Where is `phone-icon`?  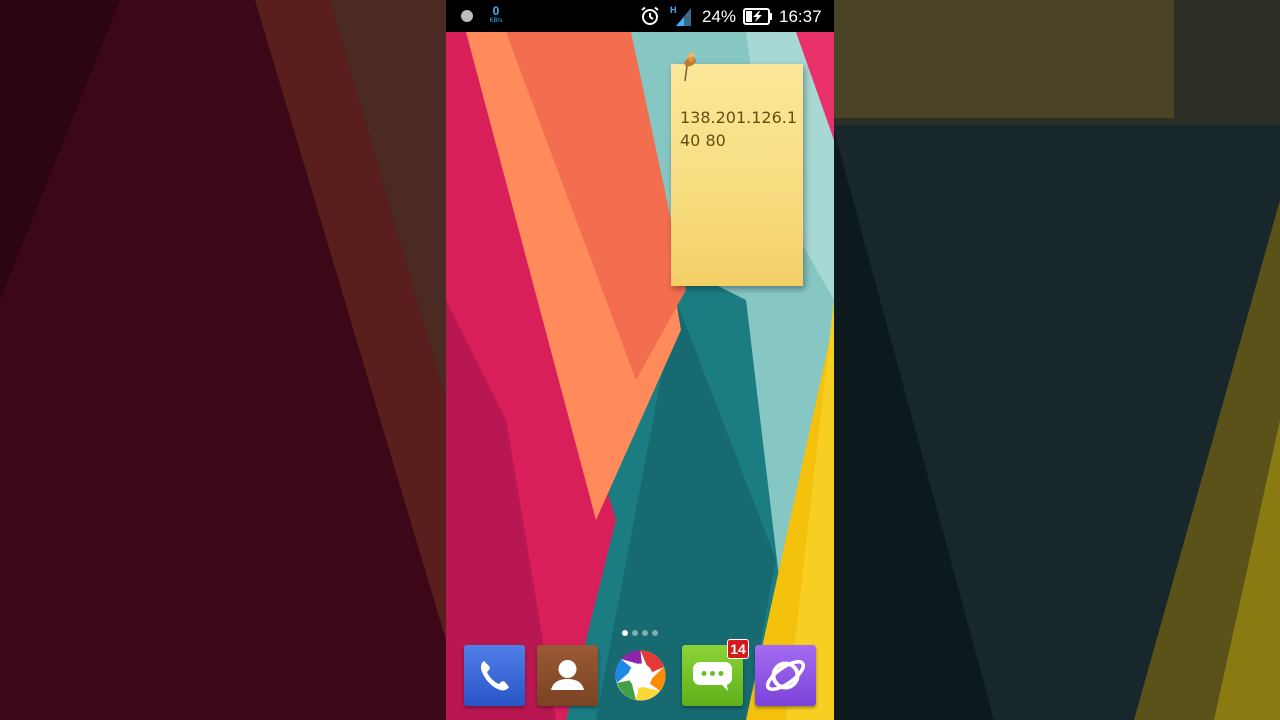
phone-icon is located at coordinates (494, 676).